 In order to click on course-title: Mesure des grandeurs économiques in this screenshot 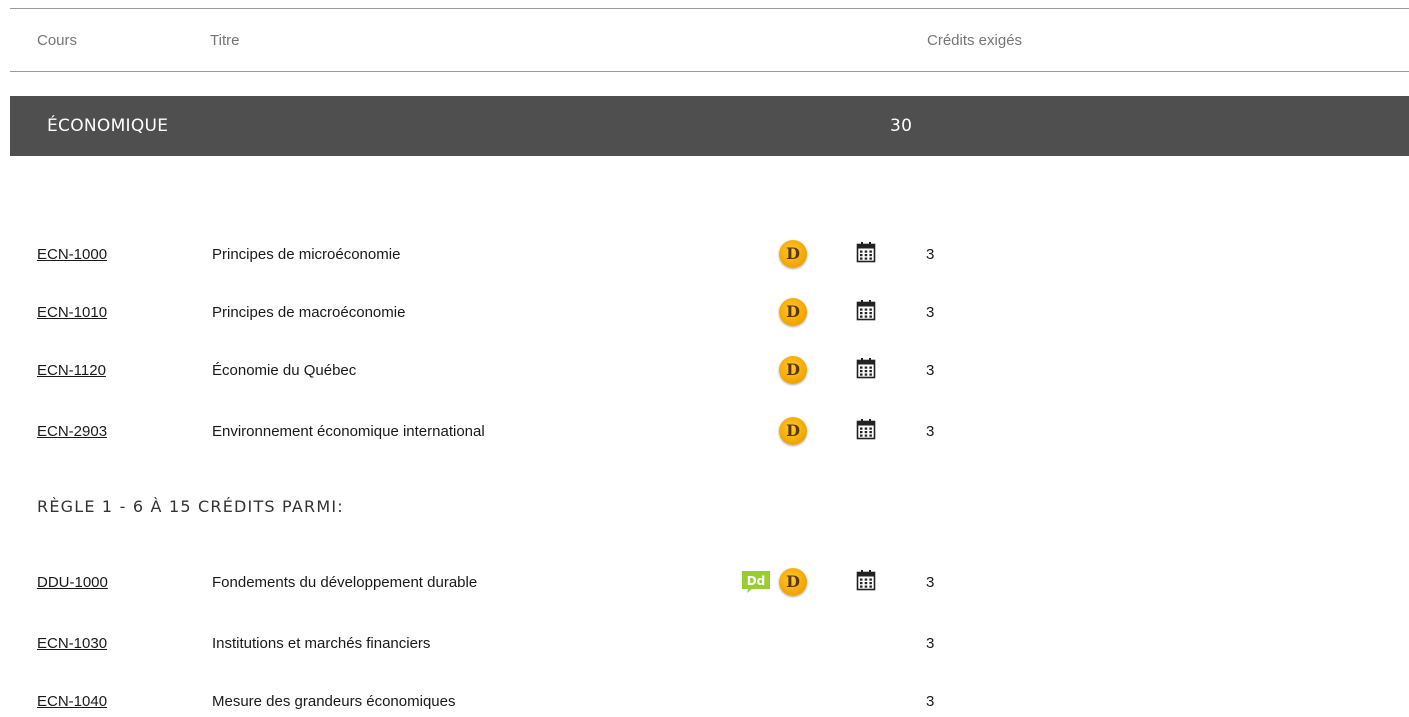, I will do `click(334, 701)`.